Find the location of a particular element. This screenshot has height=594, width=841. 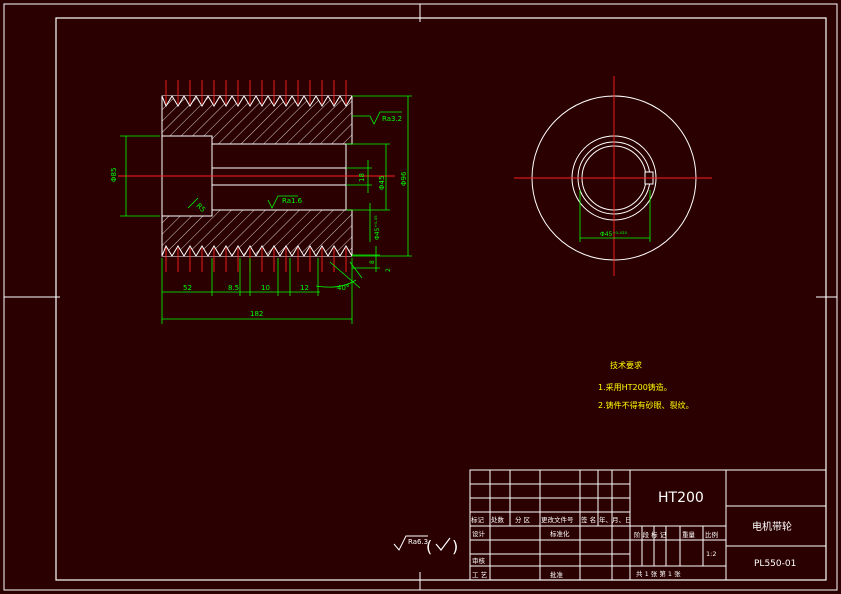

dim-section-dia: Φ45⁺⁰·⁰²⁵ is located at coordinates (614, 234).